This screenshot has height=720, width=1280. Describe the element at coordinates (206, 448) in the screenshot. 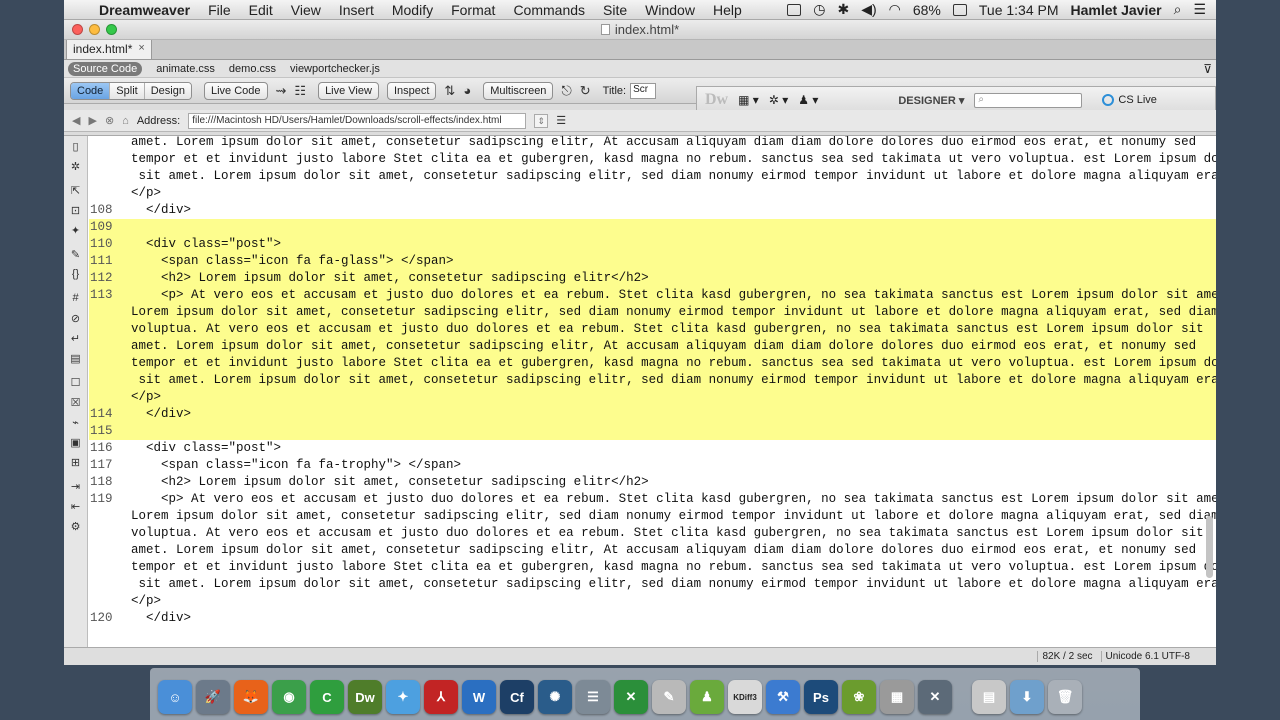

I see `line-text: <div class="post">` at that location.